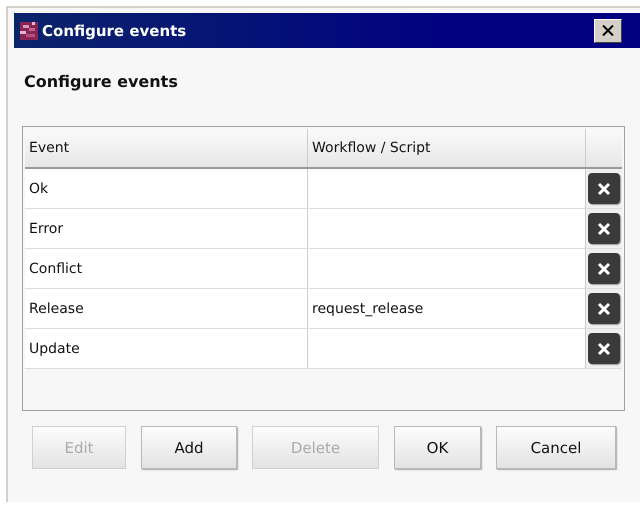 The image size is (640, 508). I want to click on app-icon, so click(29, 31).